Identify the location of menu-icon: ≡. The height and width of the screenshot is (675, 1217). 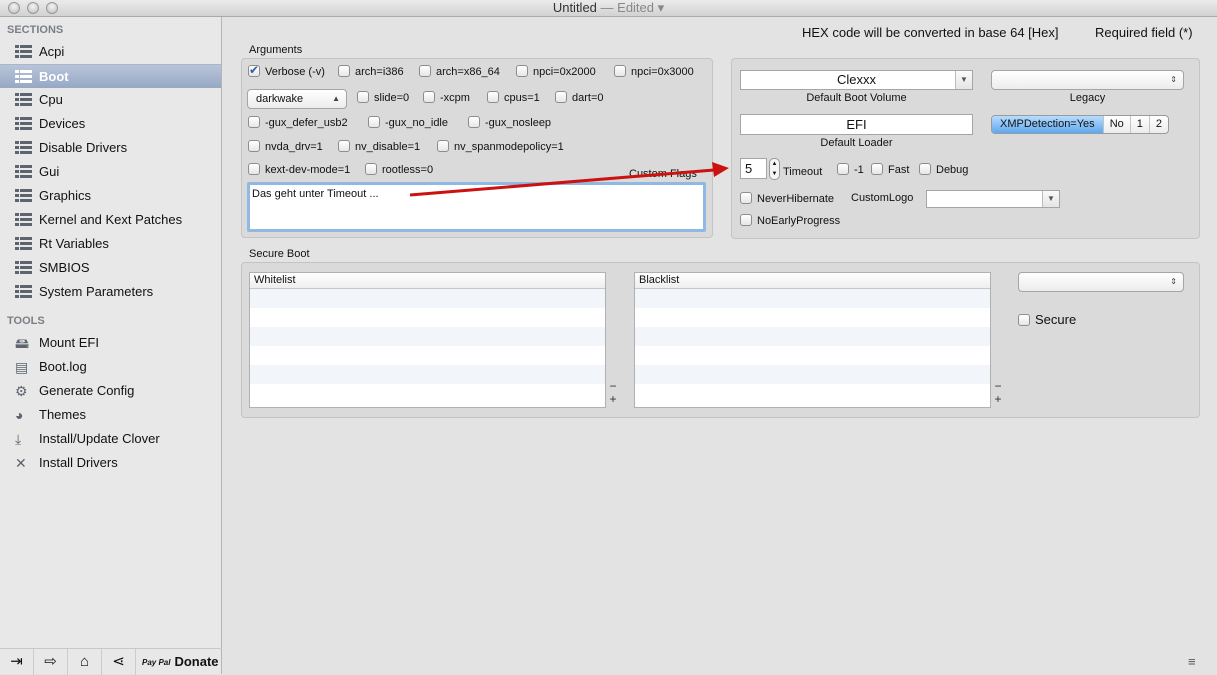
(1192, 661).